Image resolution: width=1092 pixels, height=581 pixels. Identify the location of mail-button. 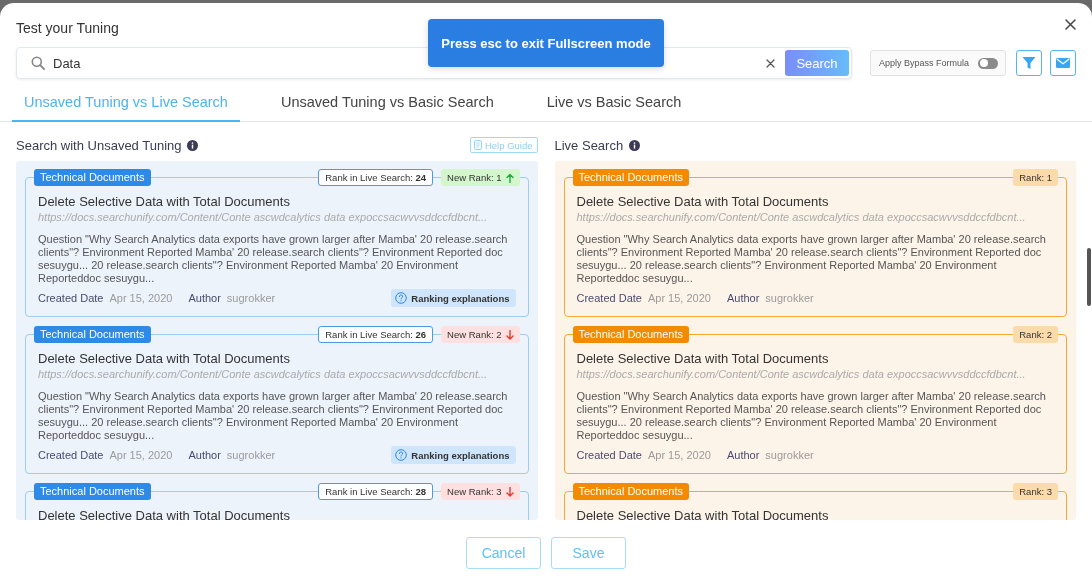
(1063, 63).